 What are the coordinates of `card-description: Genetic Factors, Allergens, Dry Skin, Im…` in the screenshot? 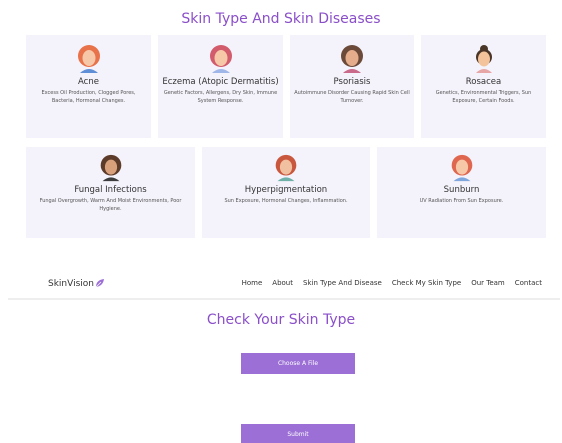 It's located at (220, 97).